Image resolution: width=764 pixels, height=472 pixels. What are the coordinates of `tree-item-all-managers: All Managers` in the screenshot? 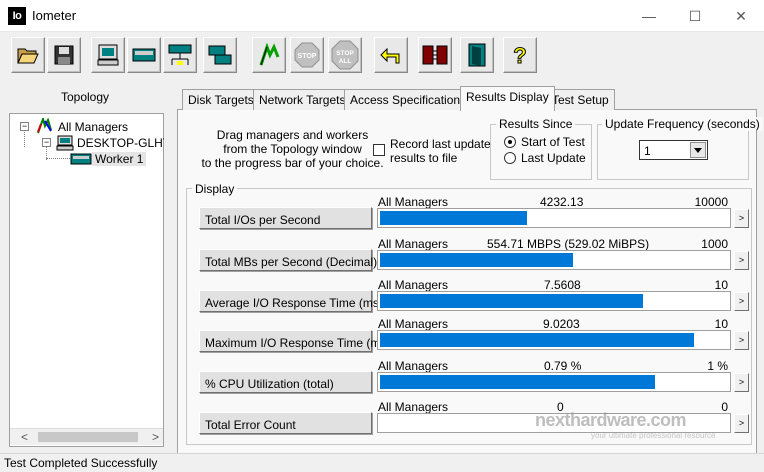 It's located at (93, 127).